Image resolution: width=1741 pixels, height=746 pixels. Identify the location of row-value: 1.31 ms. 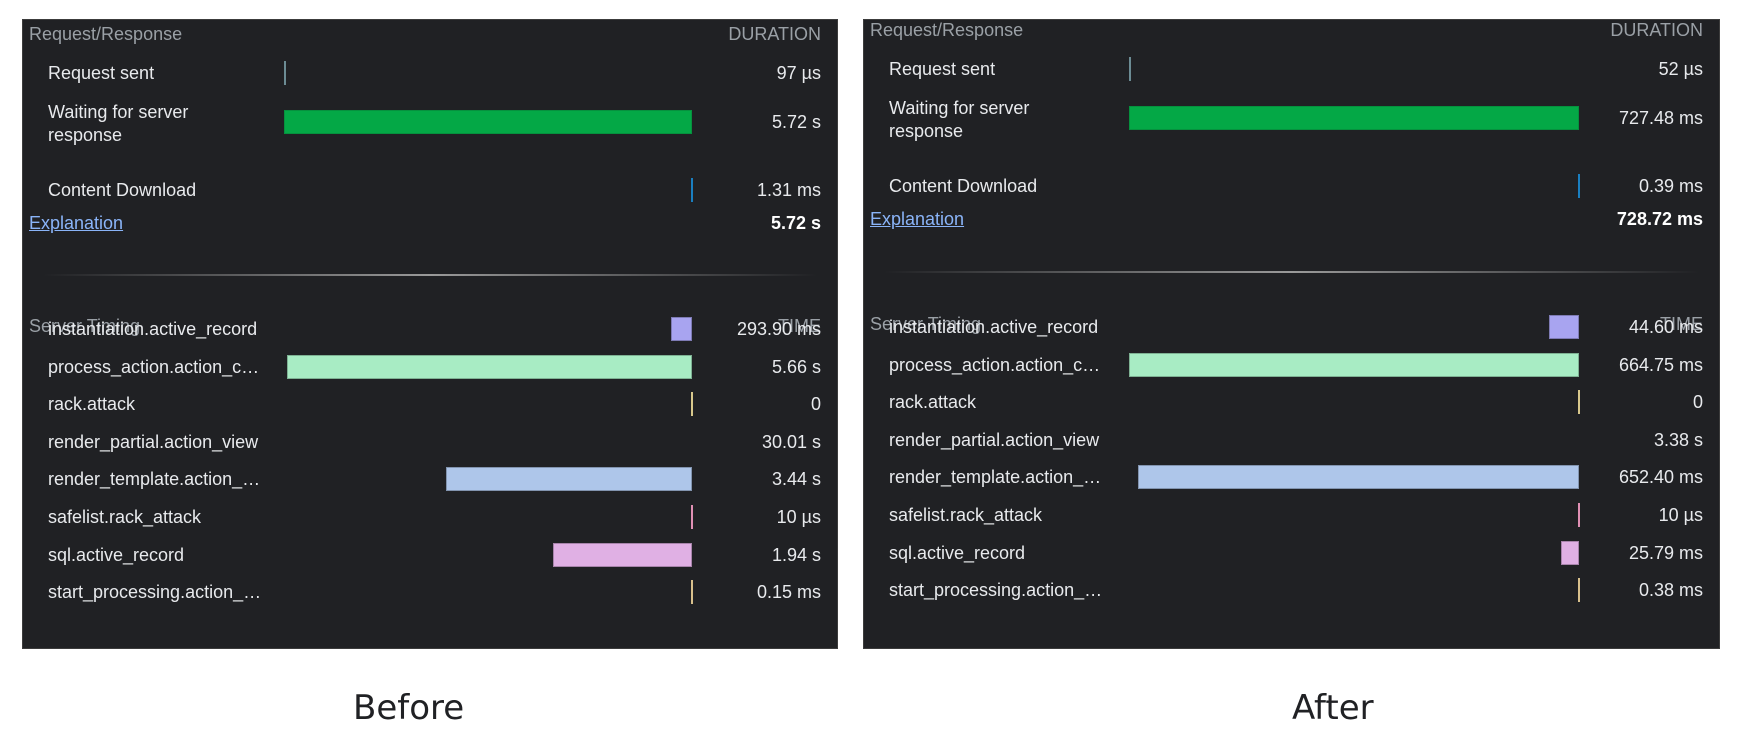
(788, 190).